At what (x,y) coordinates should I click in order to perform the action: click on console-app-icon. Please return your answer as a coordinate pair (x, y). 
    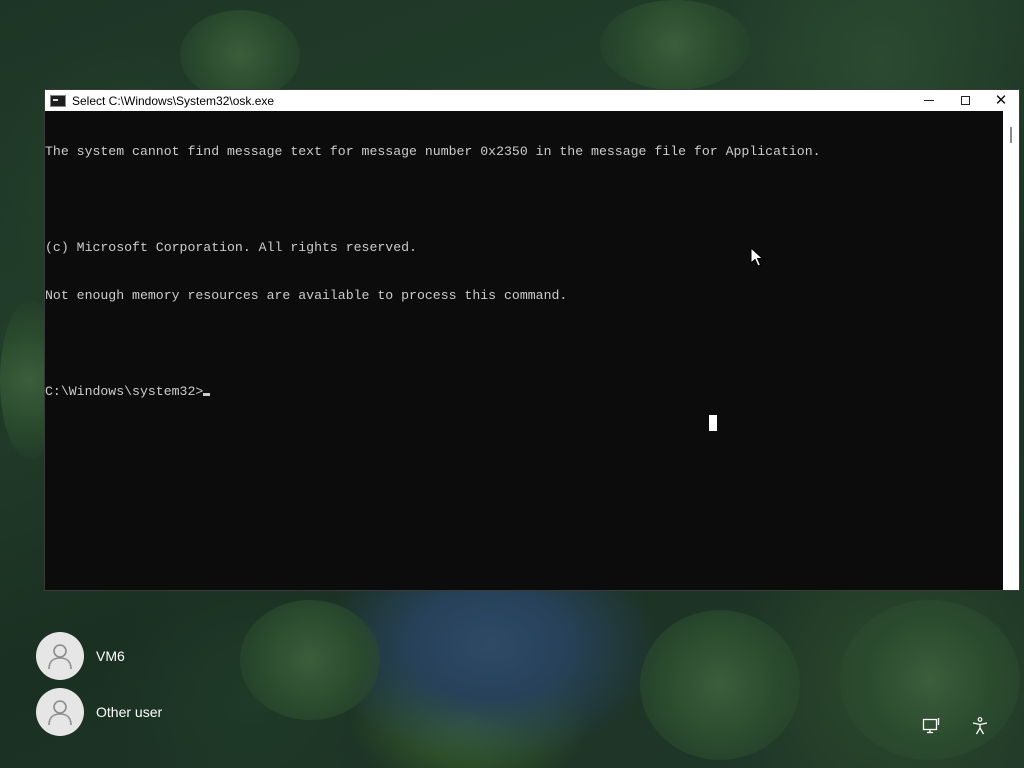
    Looking at the image, I should click on (58, 100).